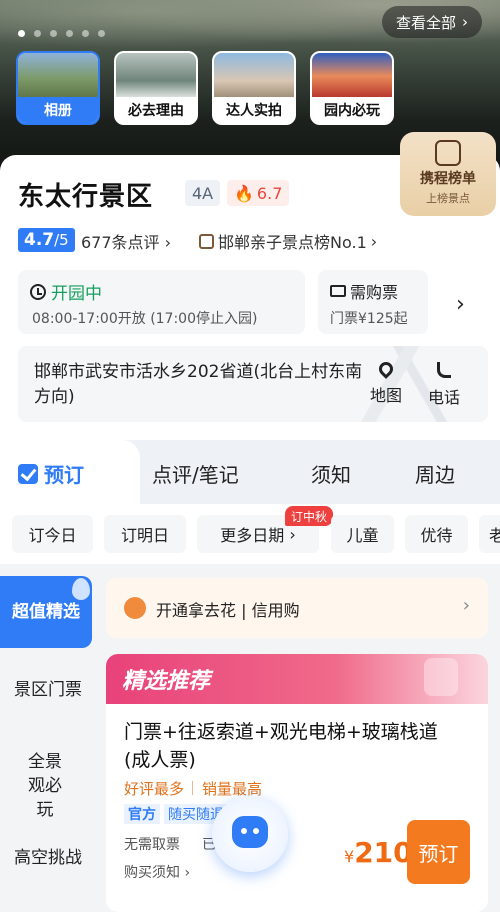 This screenshot has width=500, height=912. What do you see at coordinates (145, 534) in the screenshot?
I see `chip-tomorrow: 订明日` at bounding box center [145, 534].